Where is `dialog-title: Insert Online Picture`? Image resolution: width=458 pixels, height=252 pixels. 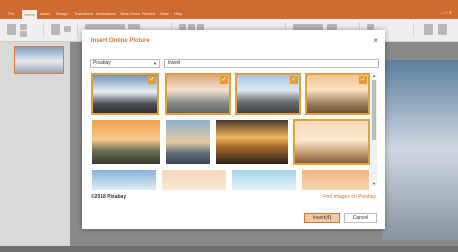 dialog-title: Insert Online Picture is located at coordinates (120, 41).